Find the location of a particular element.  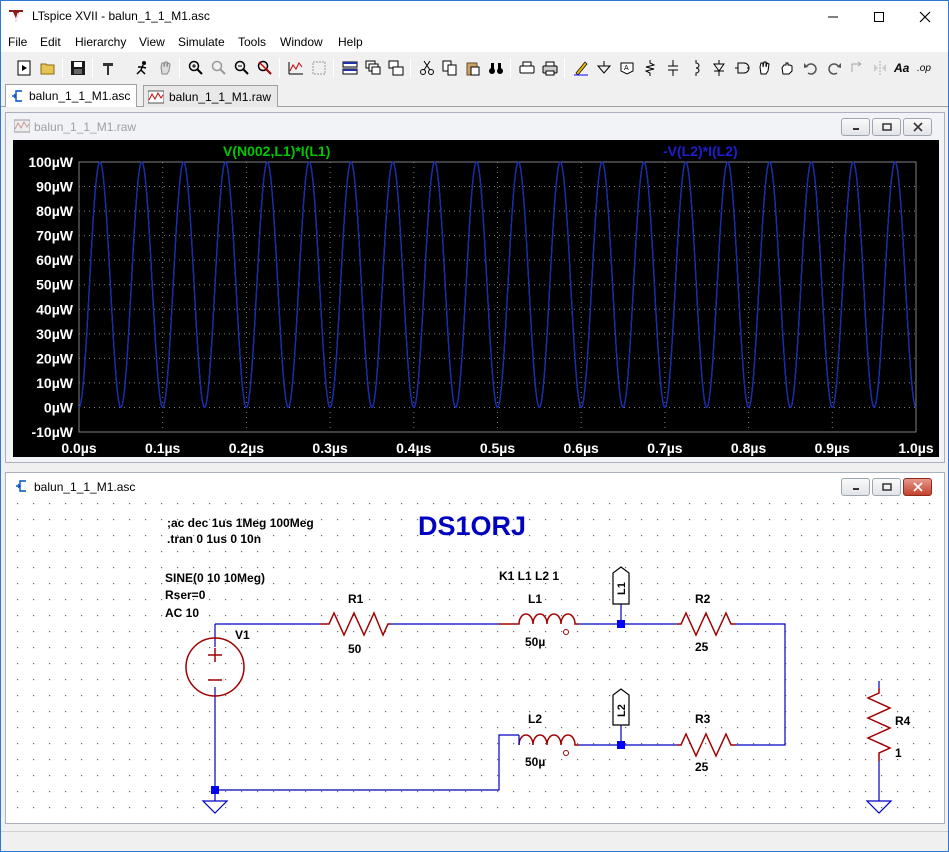

tile-vertical-button is located at coordinates (396, 68).